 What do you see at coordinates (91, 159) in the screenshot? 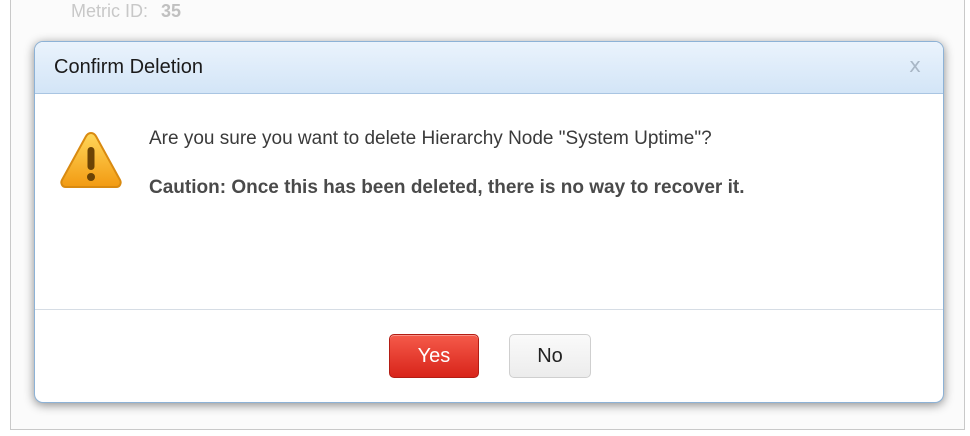
I see `warning-icon` at bounding box center [91, 159].